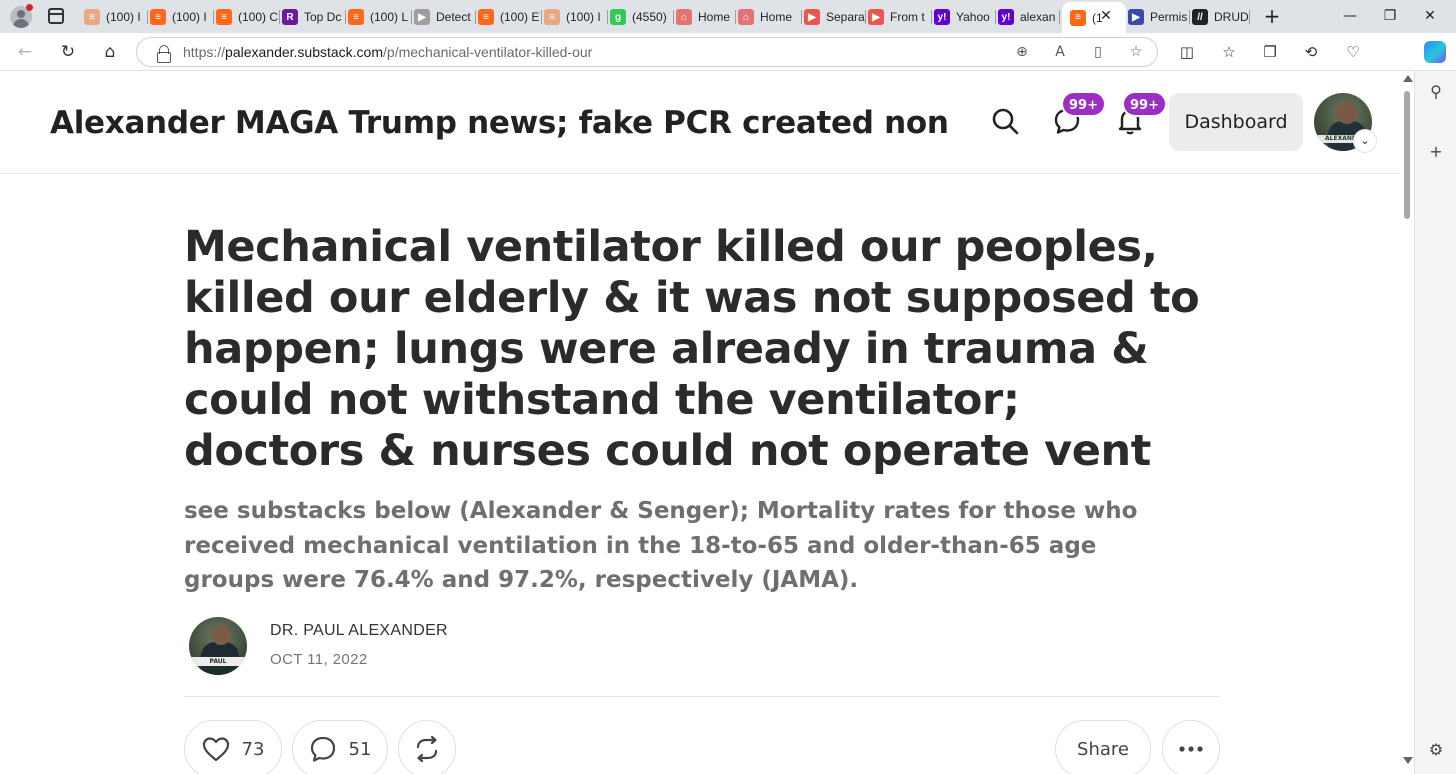 The width and height of the screenshot is (1456, 774). What do you see at coordinates (1436, 750) in the screenshot?
I see `sidebar-settings-icon: ⚙` at bounding box center [1436, 750].